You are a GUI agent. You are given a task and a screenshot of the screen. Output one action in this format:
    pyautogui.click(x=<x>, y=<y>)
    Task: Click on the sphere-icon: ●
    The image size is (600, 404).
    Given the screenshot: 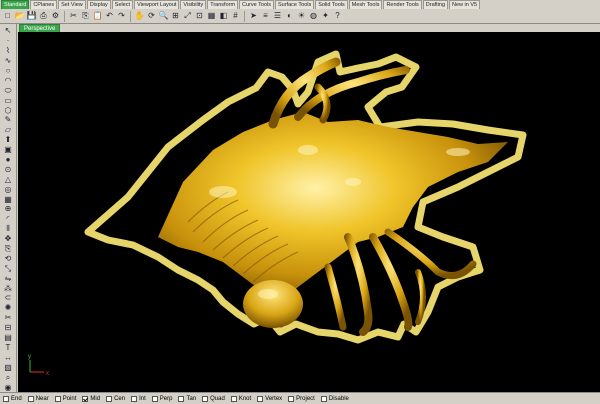 What is the action you would take?
    pyautogui.click(x=8, y=160)
    